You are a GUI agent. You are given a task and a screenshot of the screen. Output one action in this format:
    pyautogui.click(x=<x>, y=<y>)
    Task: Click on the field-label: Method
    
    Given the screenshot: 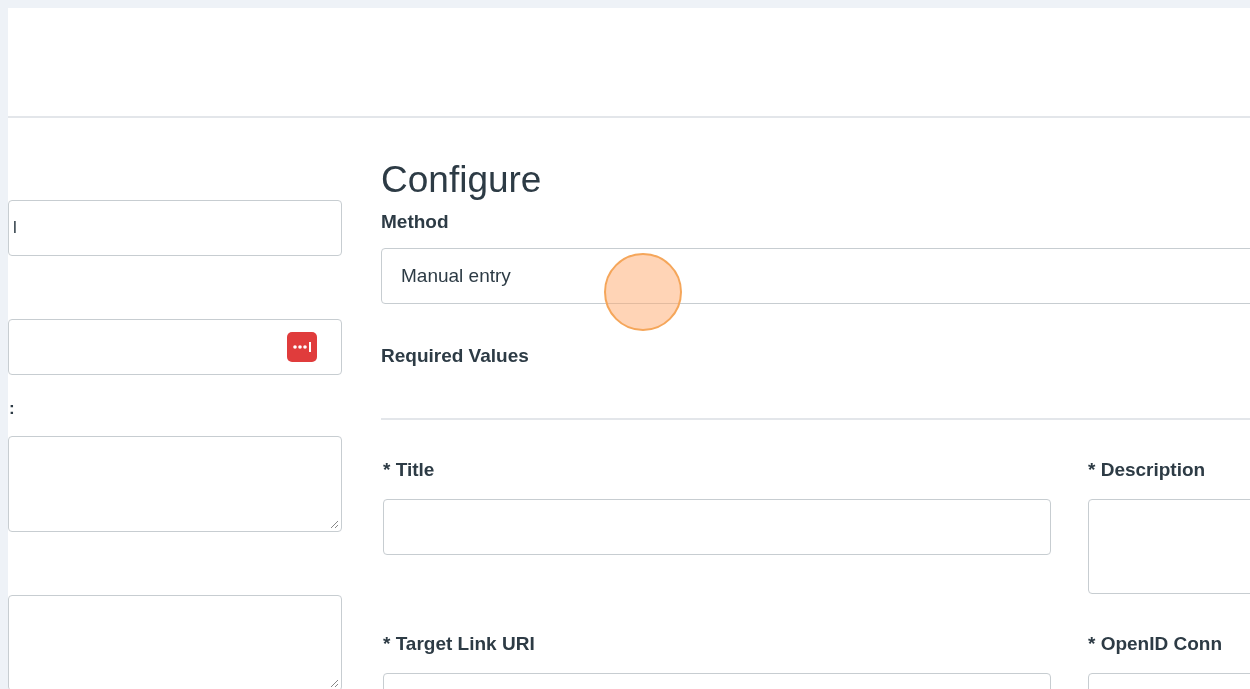 What is the action you would take?
    pyautogui.click(x=415, y=222)
    